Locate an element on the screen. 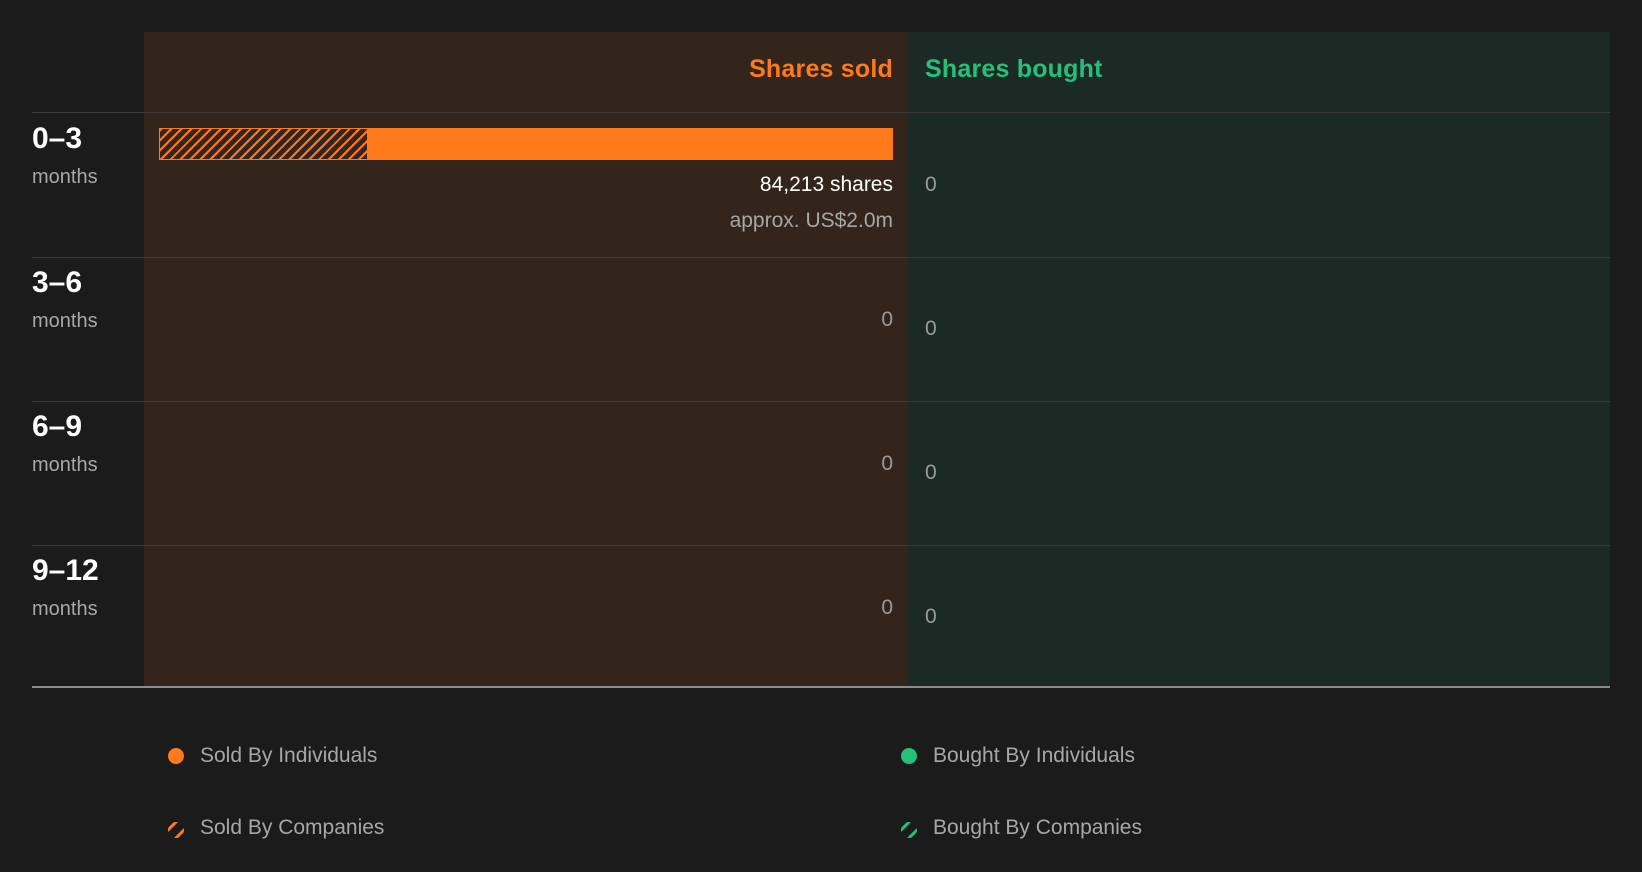 The width and height of the screenshot is (1642, 872). bar-sold-companies is located at coordinates (264, 144).